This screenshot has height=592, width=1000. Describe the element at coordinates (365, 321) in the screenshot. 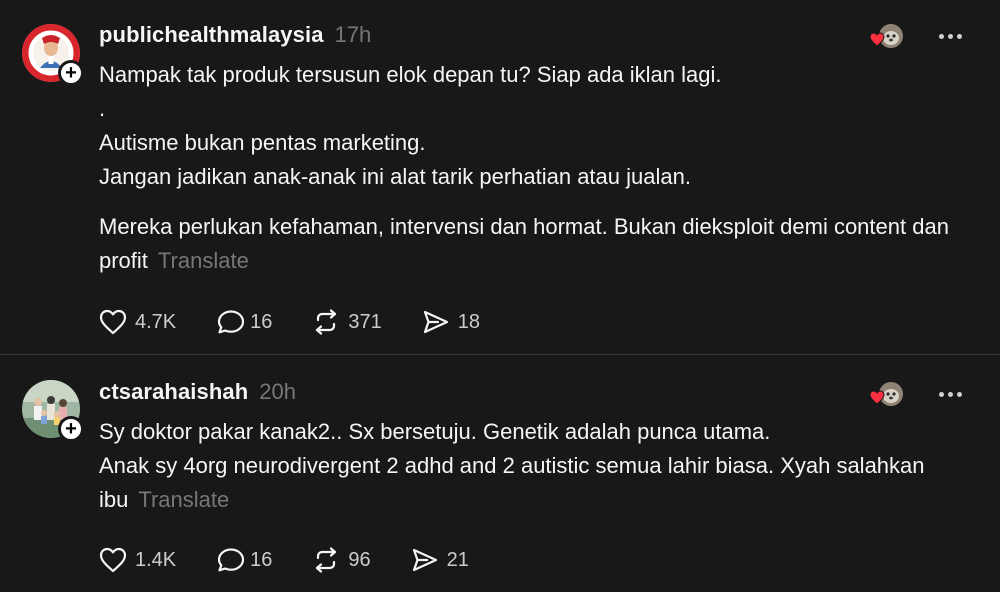

I see `repost-count: 371` at that location.